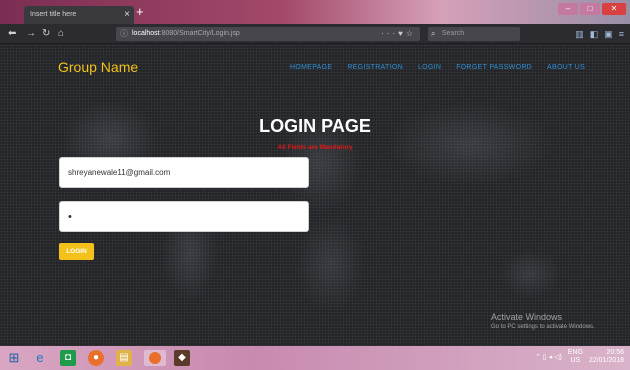  Describe the element at coordinates (184, 172) in the screenshot. I see `email-field` at that location.